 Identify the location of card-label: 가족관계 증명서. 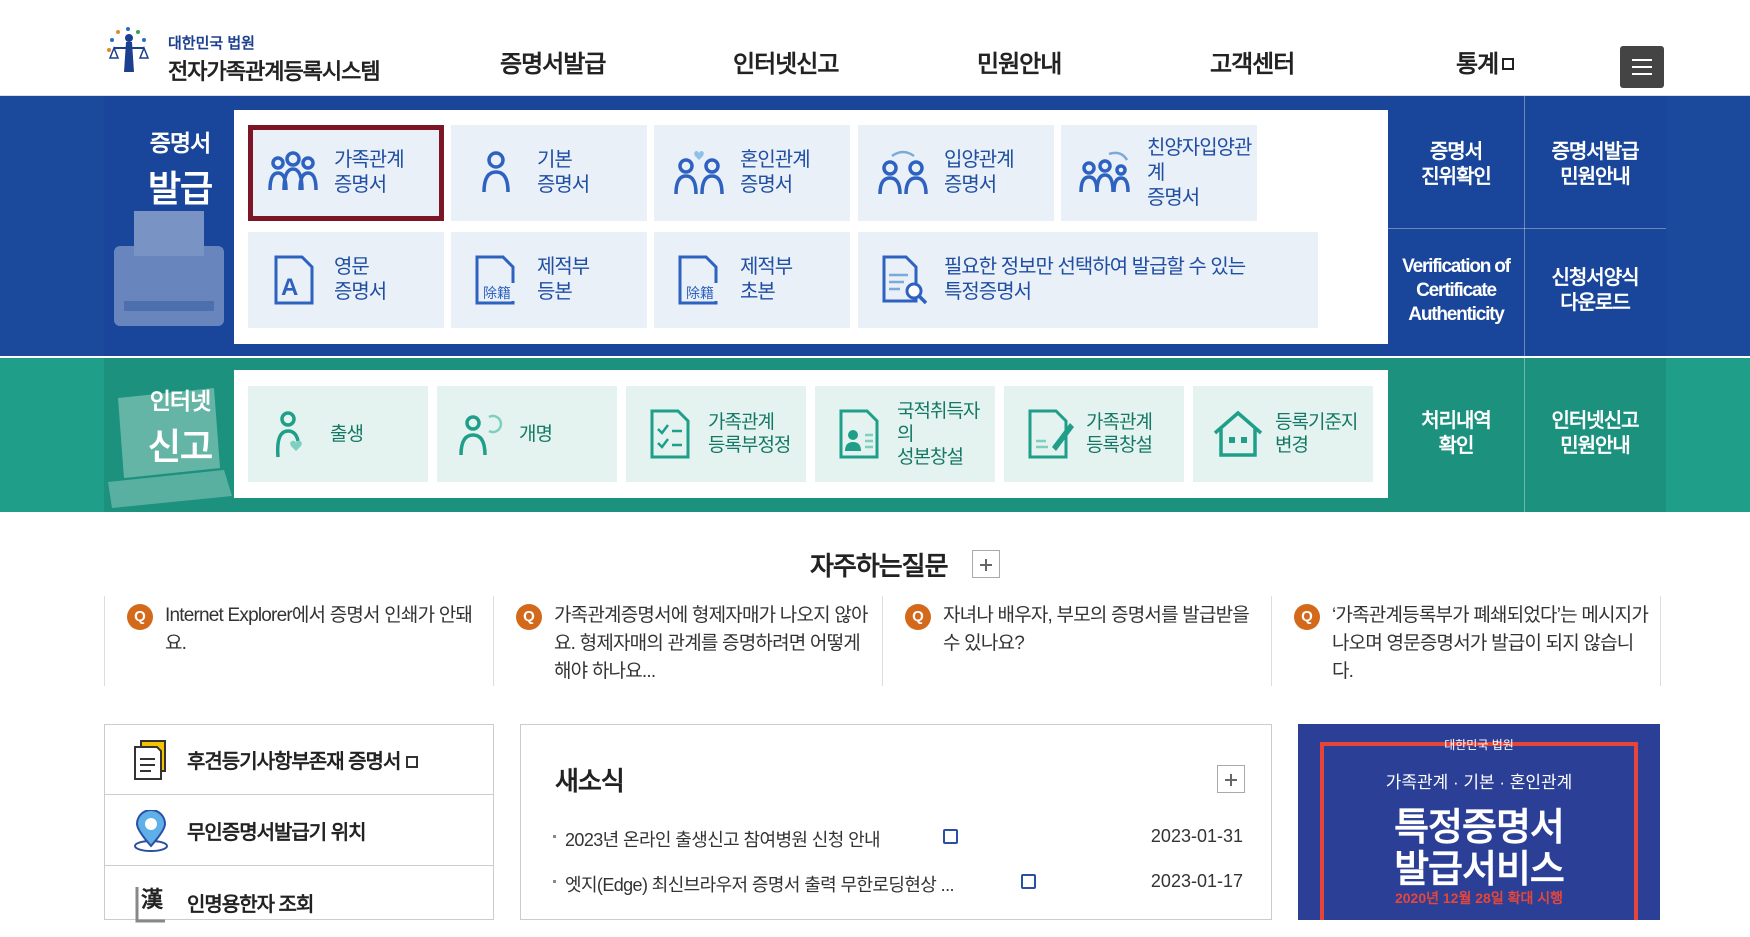
(369, 172).